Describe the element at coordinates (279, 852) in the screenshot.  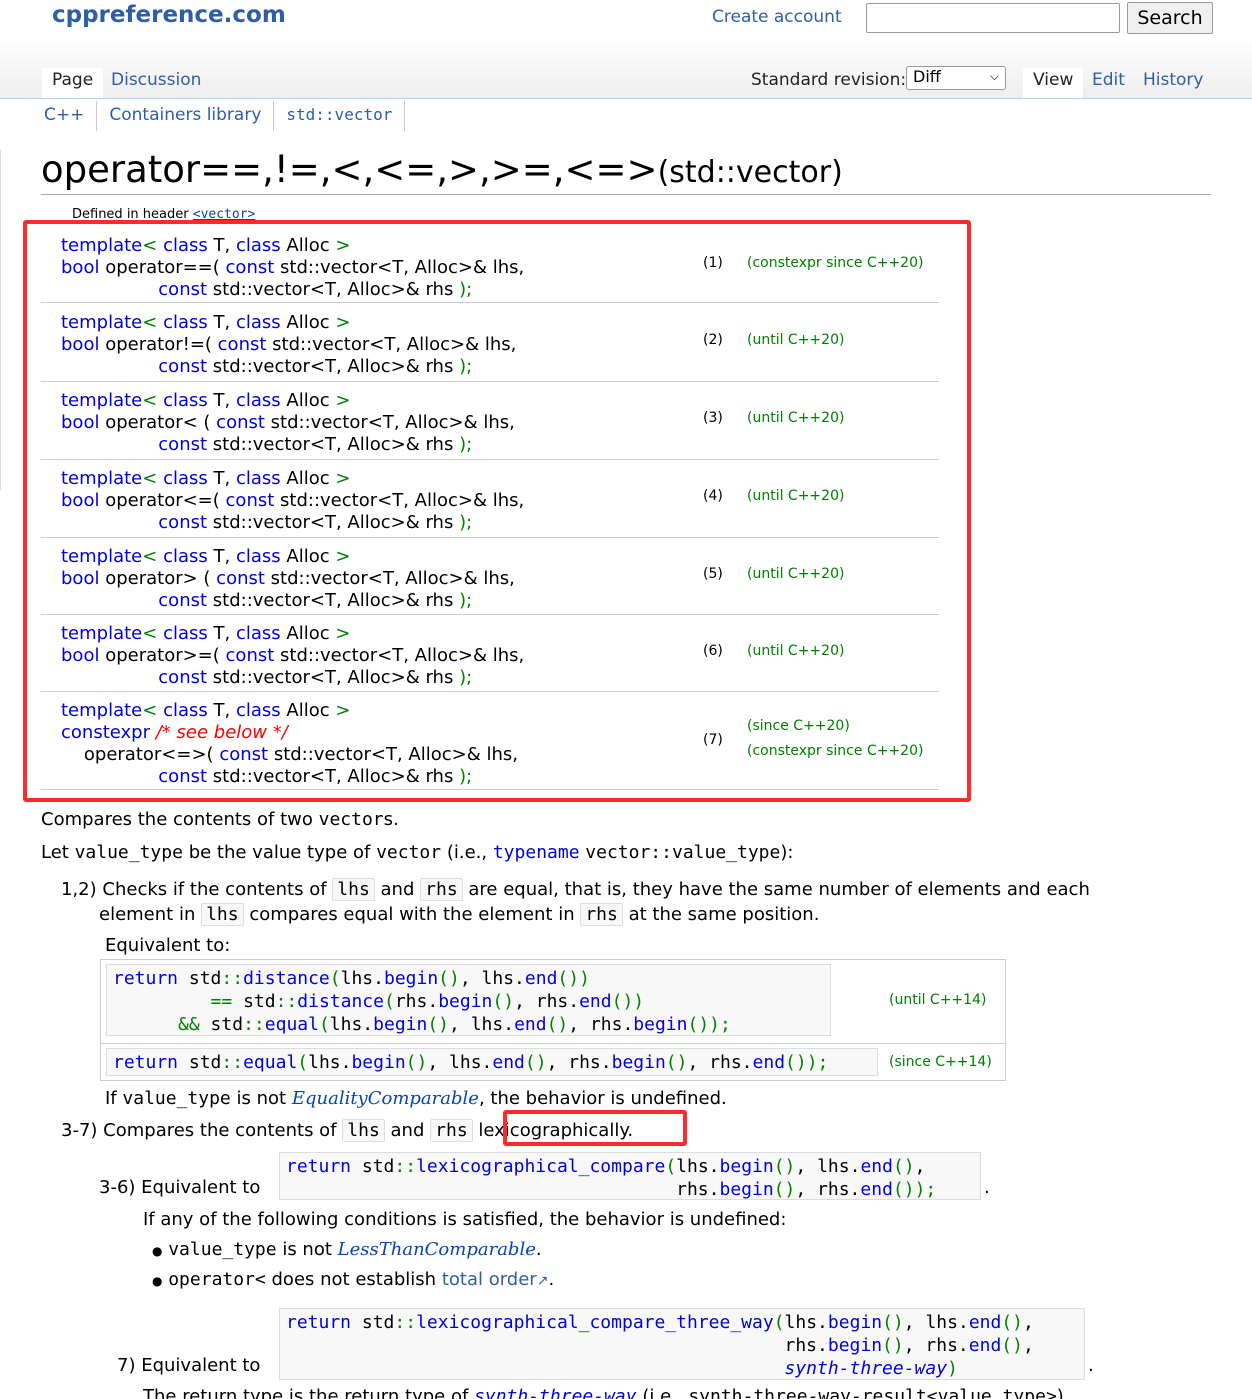
I see `text: be the value type of` at that location.